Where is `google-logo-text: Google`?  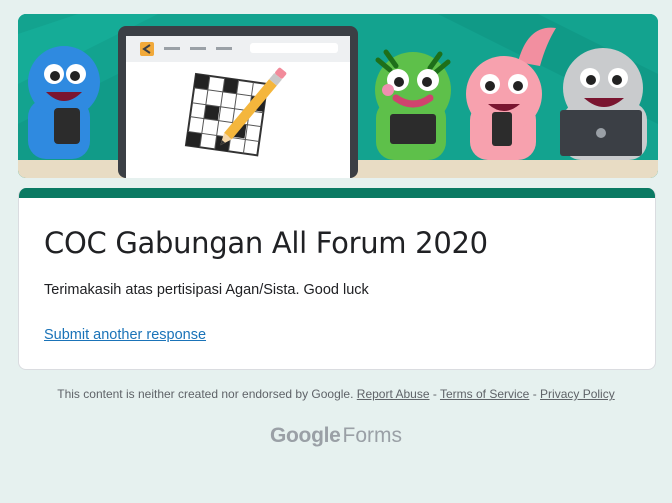 google-logo-text: Google is located at coordinates (305, 435).